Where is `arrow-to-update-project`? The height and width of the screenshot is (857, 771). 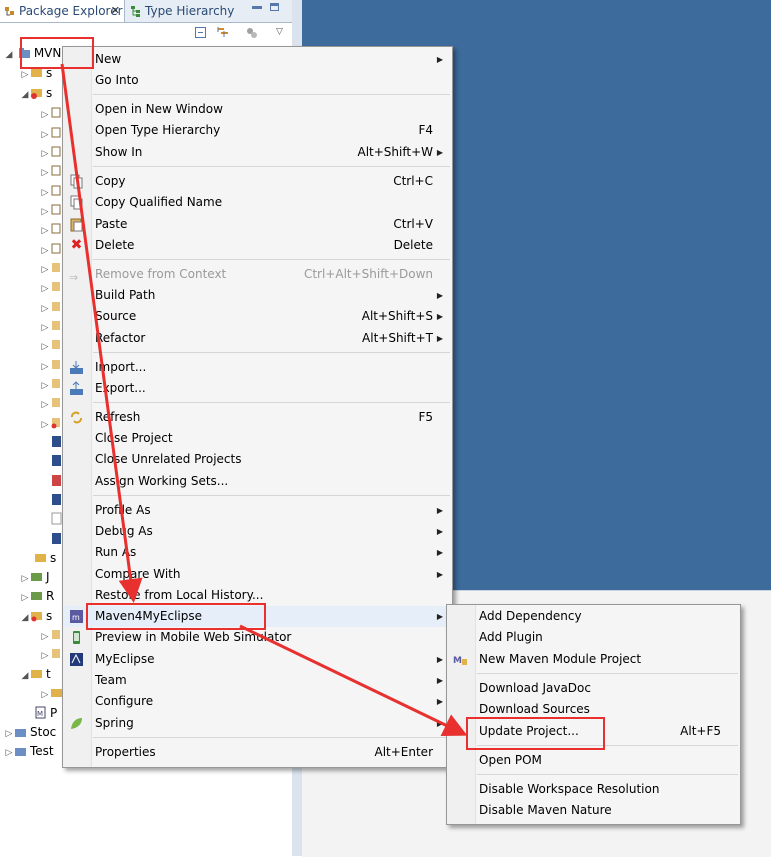
arrow-to-update-project is located at coordinates (353, 680).